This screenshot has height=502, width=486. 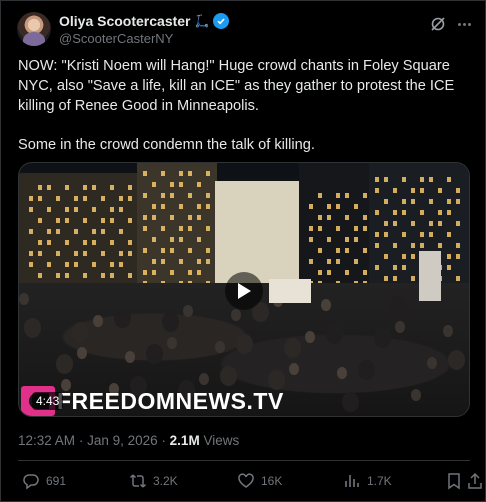 I want to click on play-icon, so click(x=244, y=291).